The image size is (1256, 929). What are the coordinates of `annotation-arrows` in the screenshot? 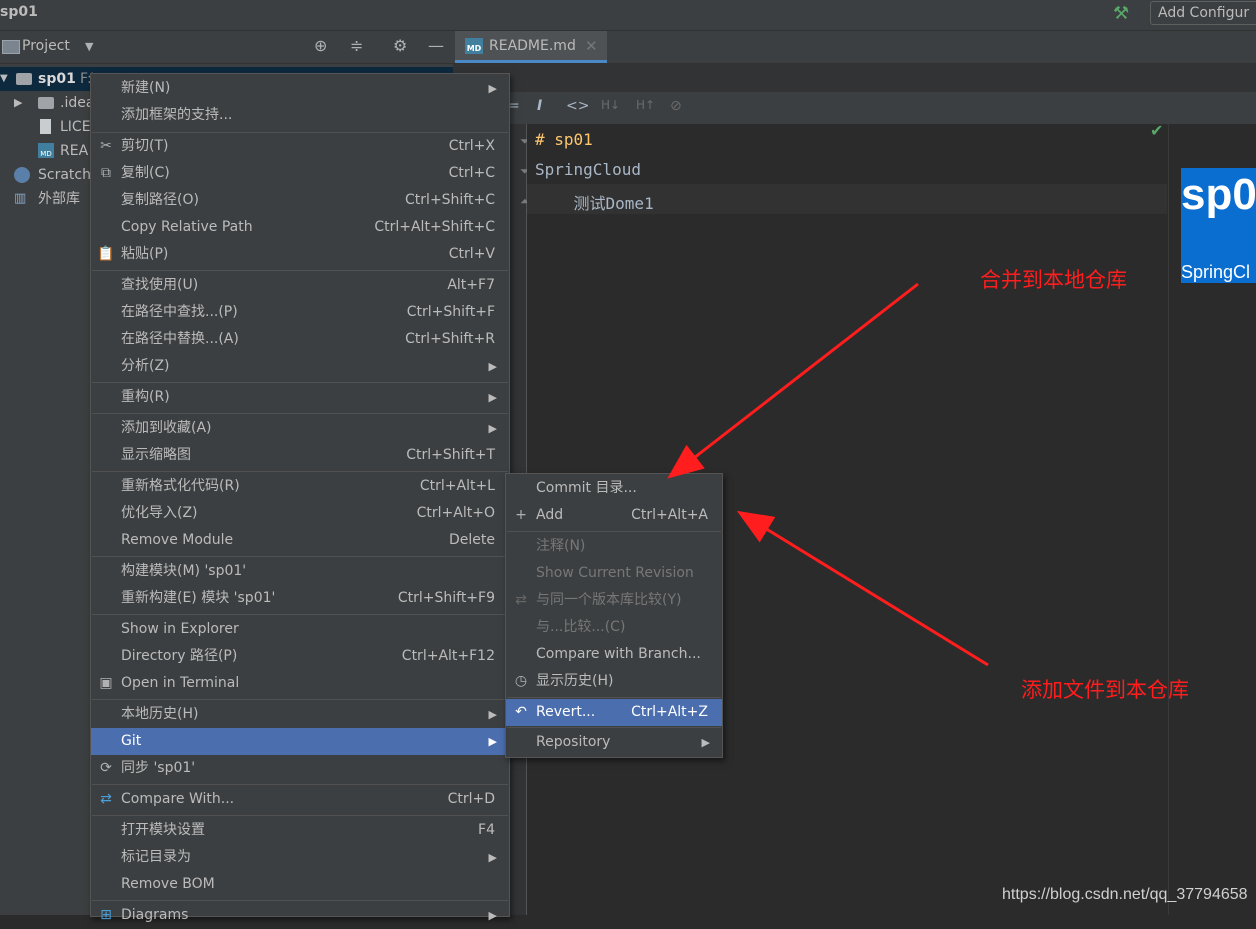 It's located at (828, 474).